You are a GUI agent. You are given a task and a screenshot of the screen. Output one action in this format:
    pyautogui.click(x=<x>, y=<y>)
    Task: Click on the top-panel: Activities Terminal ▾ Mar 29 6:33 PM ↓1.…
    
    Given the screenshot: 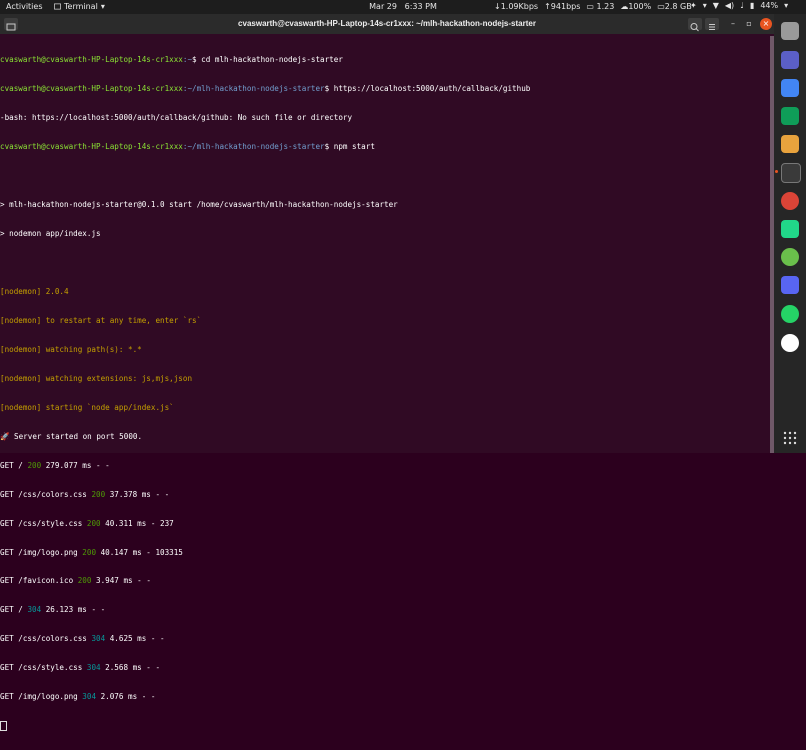 What is the action you would take?
    pyautogui.click(x=403, y=7)
    